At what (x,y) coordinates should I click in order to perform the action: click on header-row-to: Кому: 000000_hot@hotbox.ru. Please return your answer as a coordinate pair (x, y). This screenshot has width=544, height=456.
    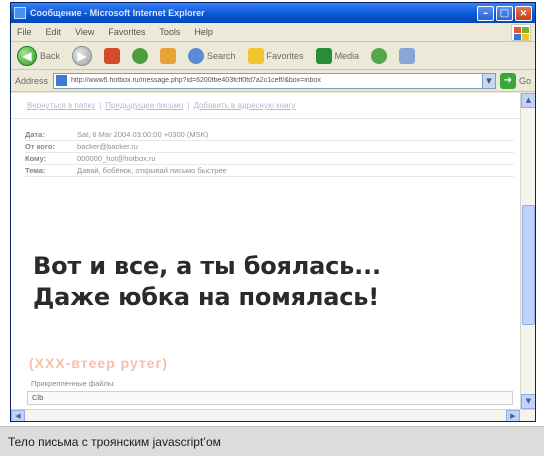
    Looking at the image, I should click on (269, 159).